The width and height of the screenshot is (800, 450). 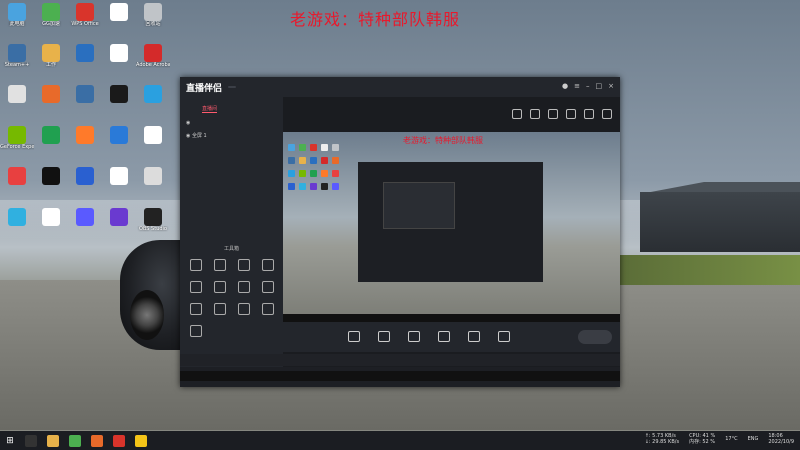 What do you see at coordinates (85, 15) in the screenshot?
I see `desktop-icon: WPS Office` at bounding box center [85, 15].